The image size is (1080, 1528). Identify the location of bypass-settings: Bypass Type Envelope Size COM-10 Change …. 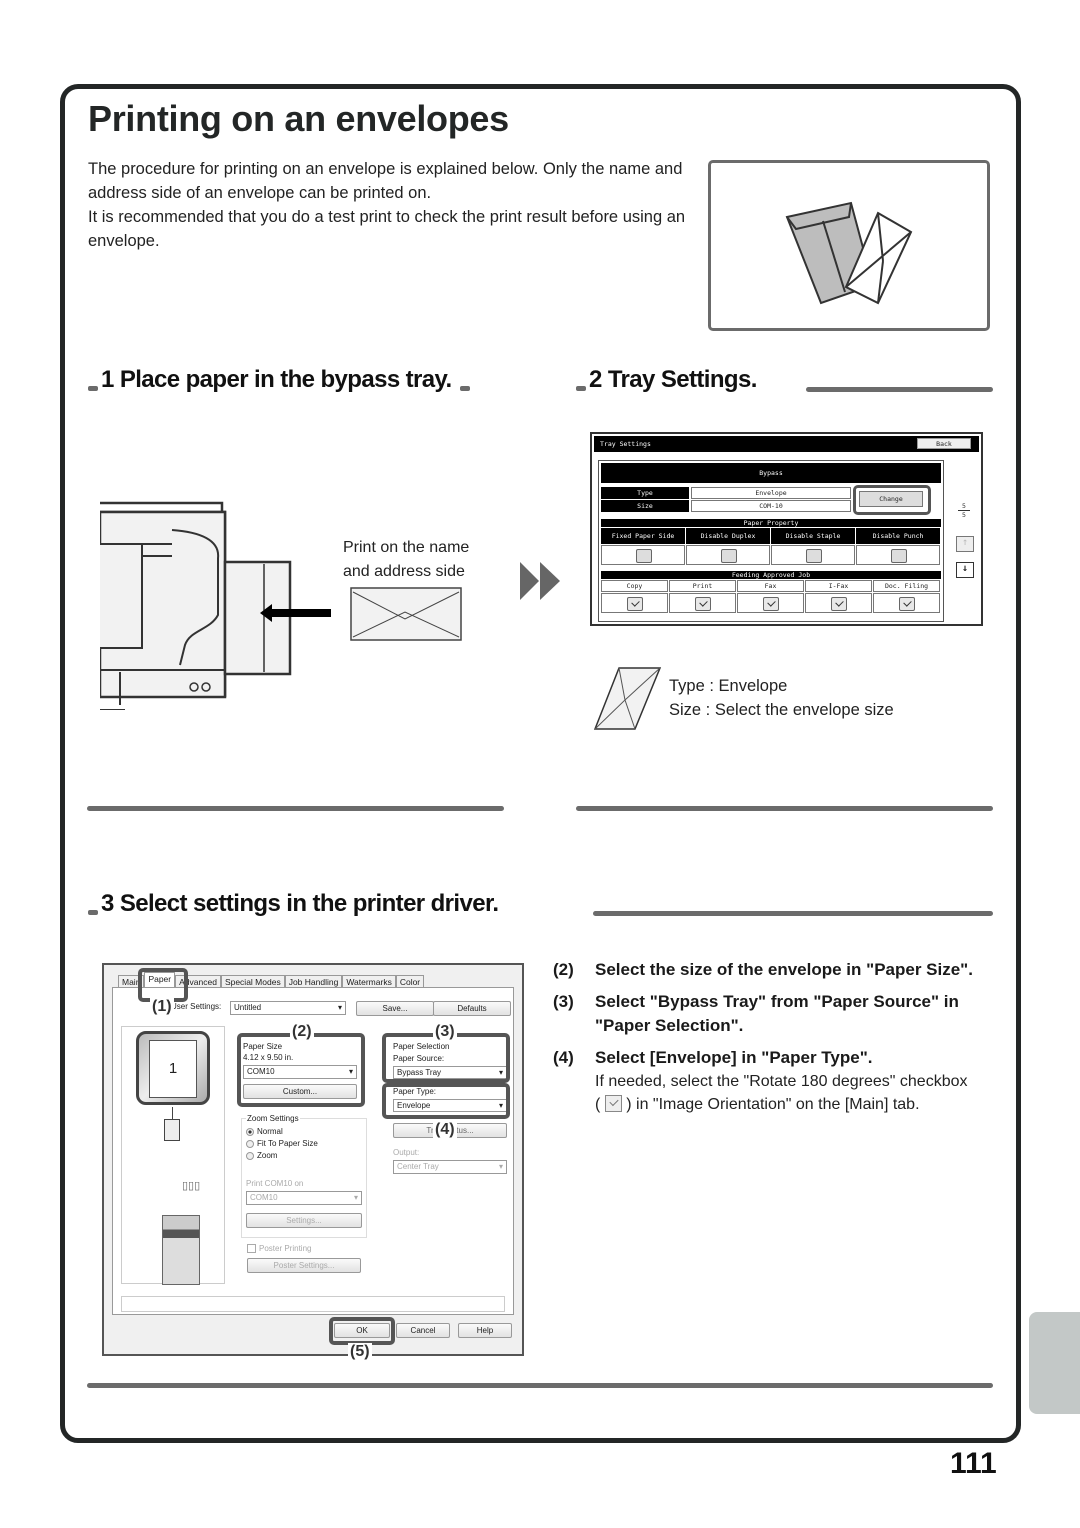
(771, 541).